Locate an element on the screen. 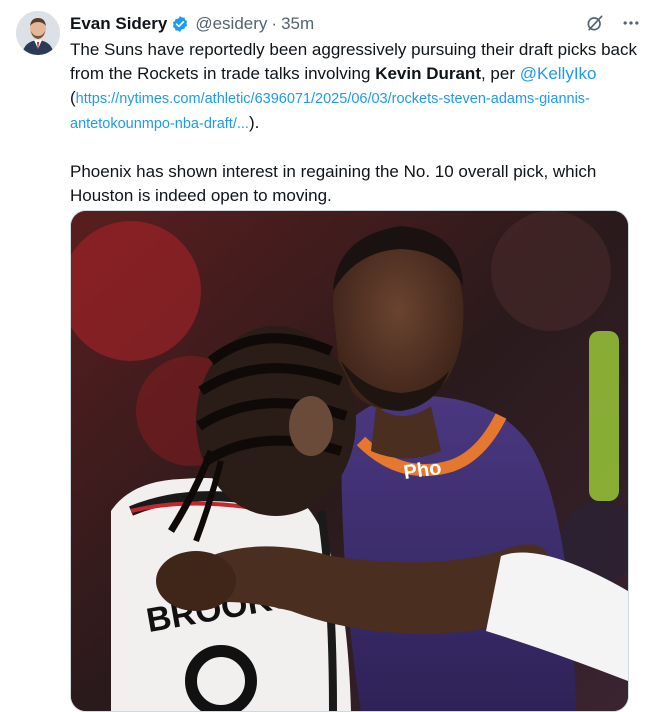 The width and height of the screenshot is (658, 712). more-icon is located at coordinates (631, 23).